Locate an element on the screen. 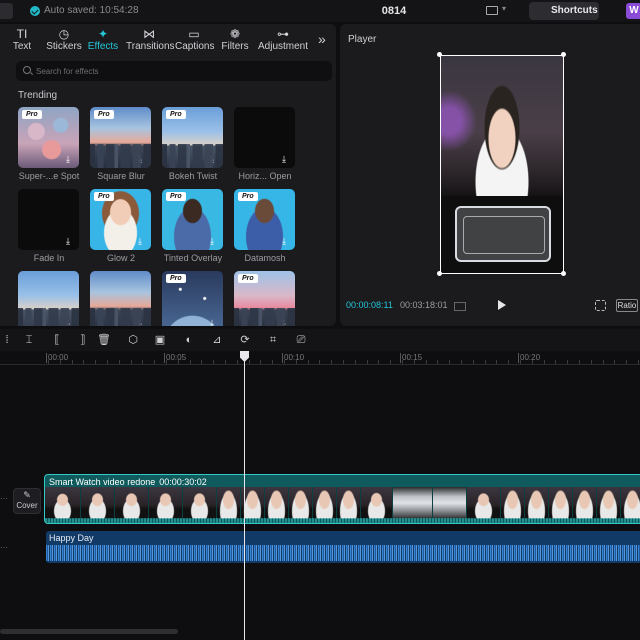 Image resolution: width=640 pixels, height=640 pixels. player-title: Player is located at coordinates (362, 39).